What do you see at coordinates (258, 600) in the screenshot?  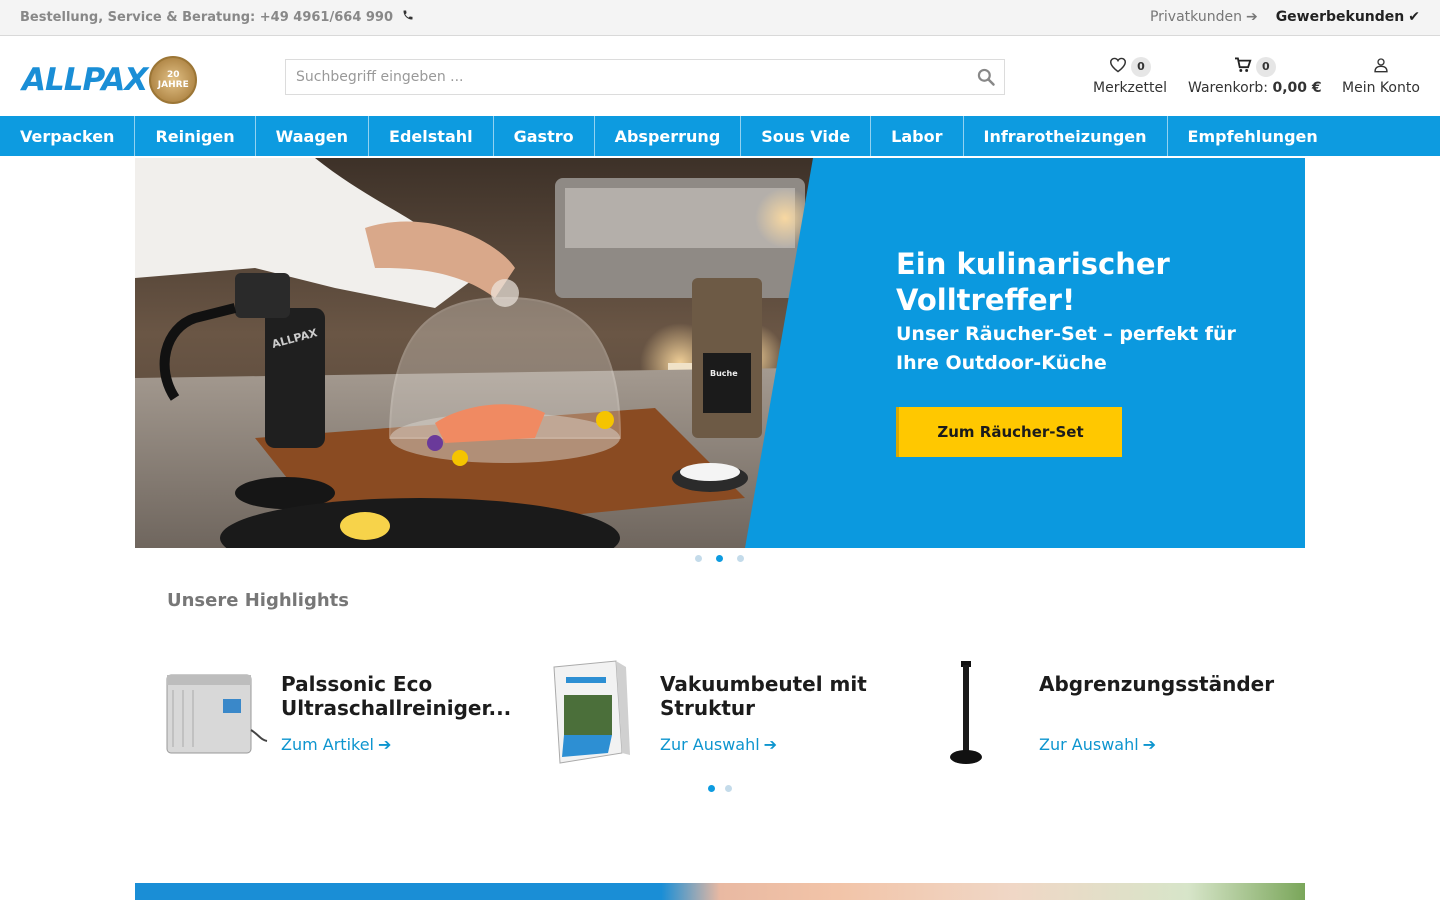 I see `highlights-title: Unsere Highlights` at bounding box center [258, 600].